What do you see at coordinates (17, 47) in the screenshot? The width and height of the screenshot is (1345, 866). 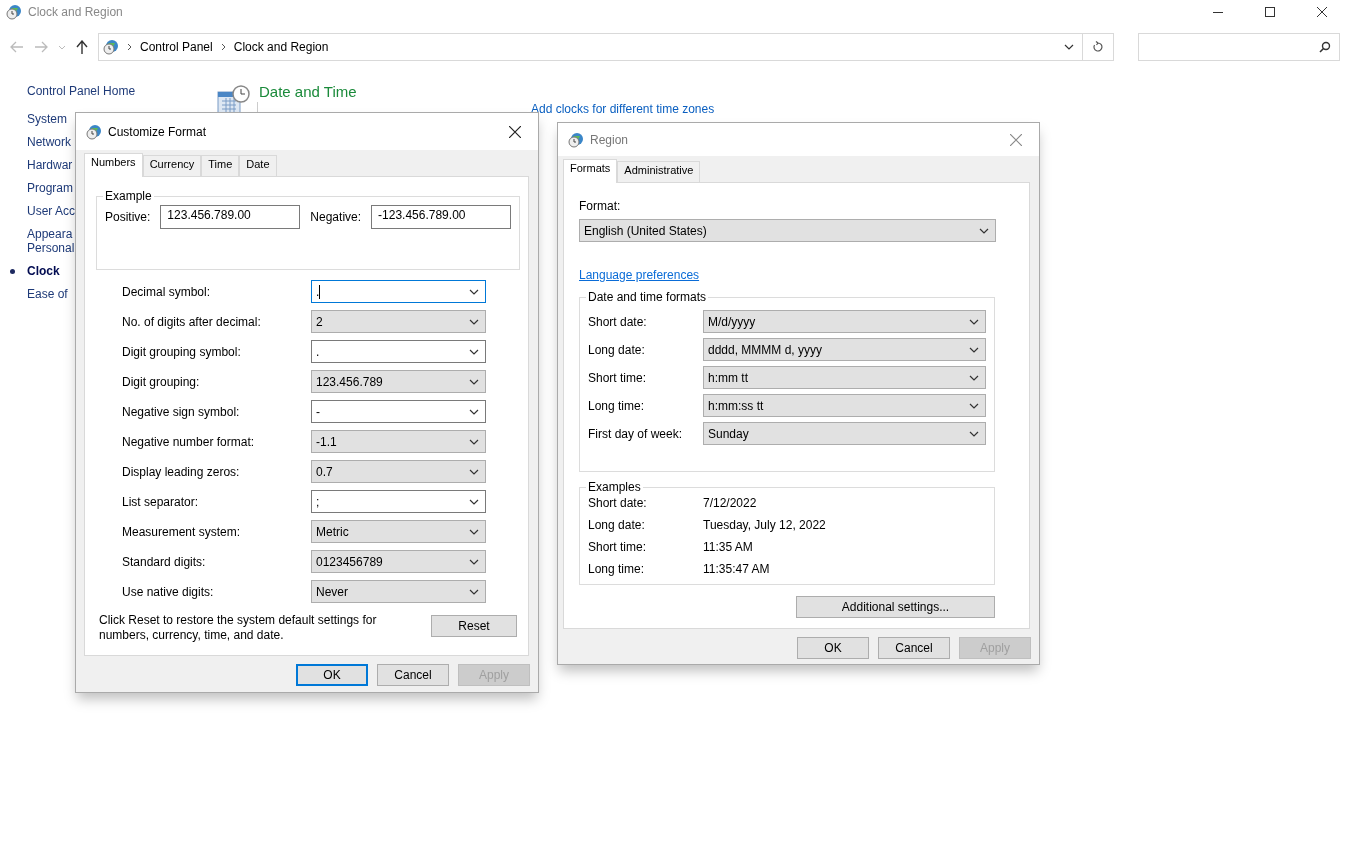 I see `back-arrow-icon` at bounding box center [17, 47].